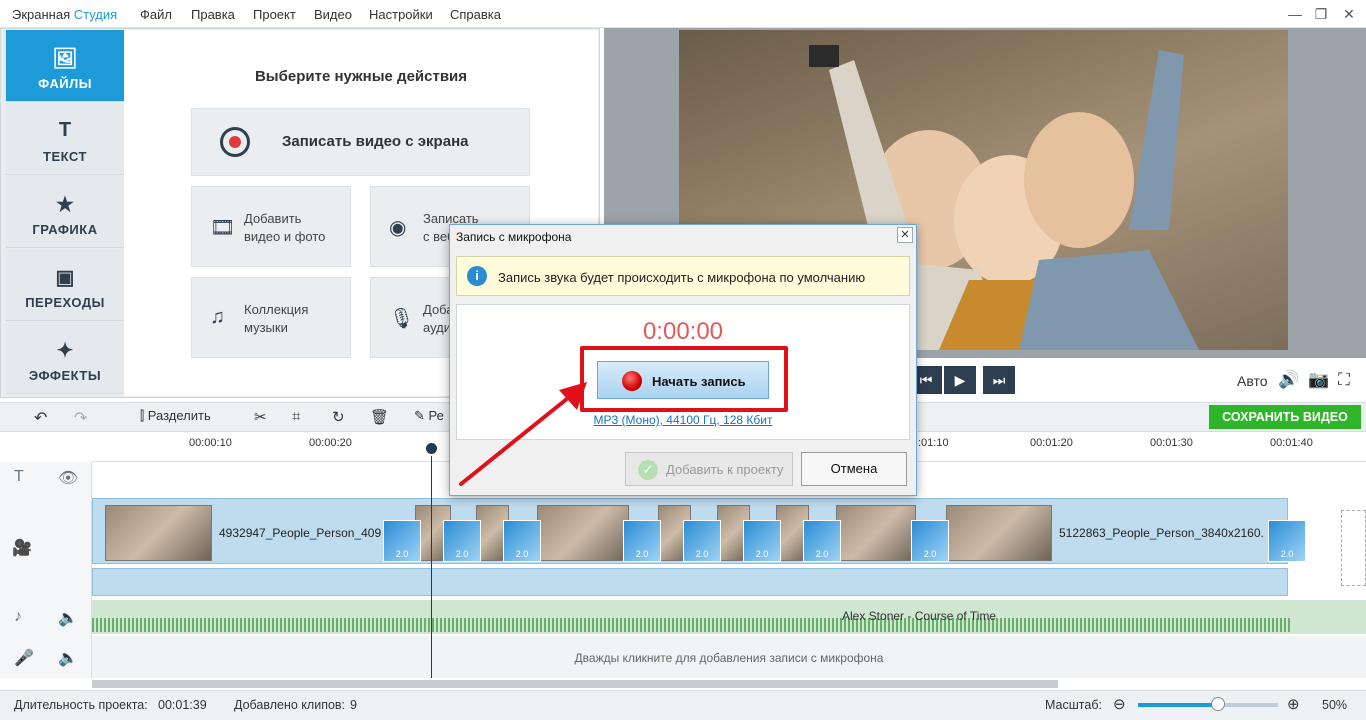 The height and width of the screenshot is (720, 1366). I want to click on microphone-track-icon: 🎤, so click(24, 658).